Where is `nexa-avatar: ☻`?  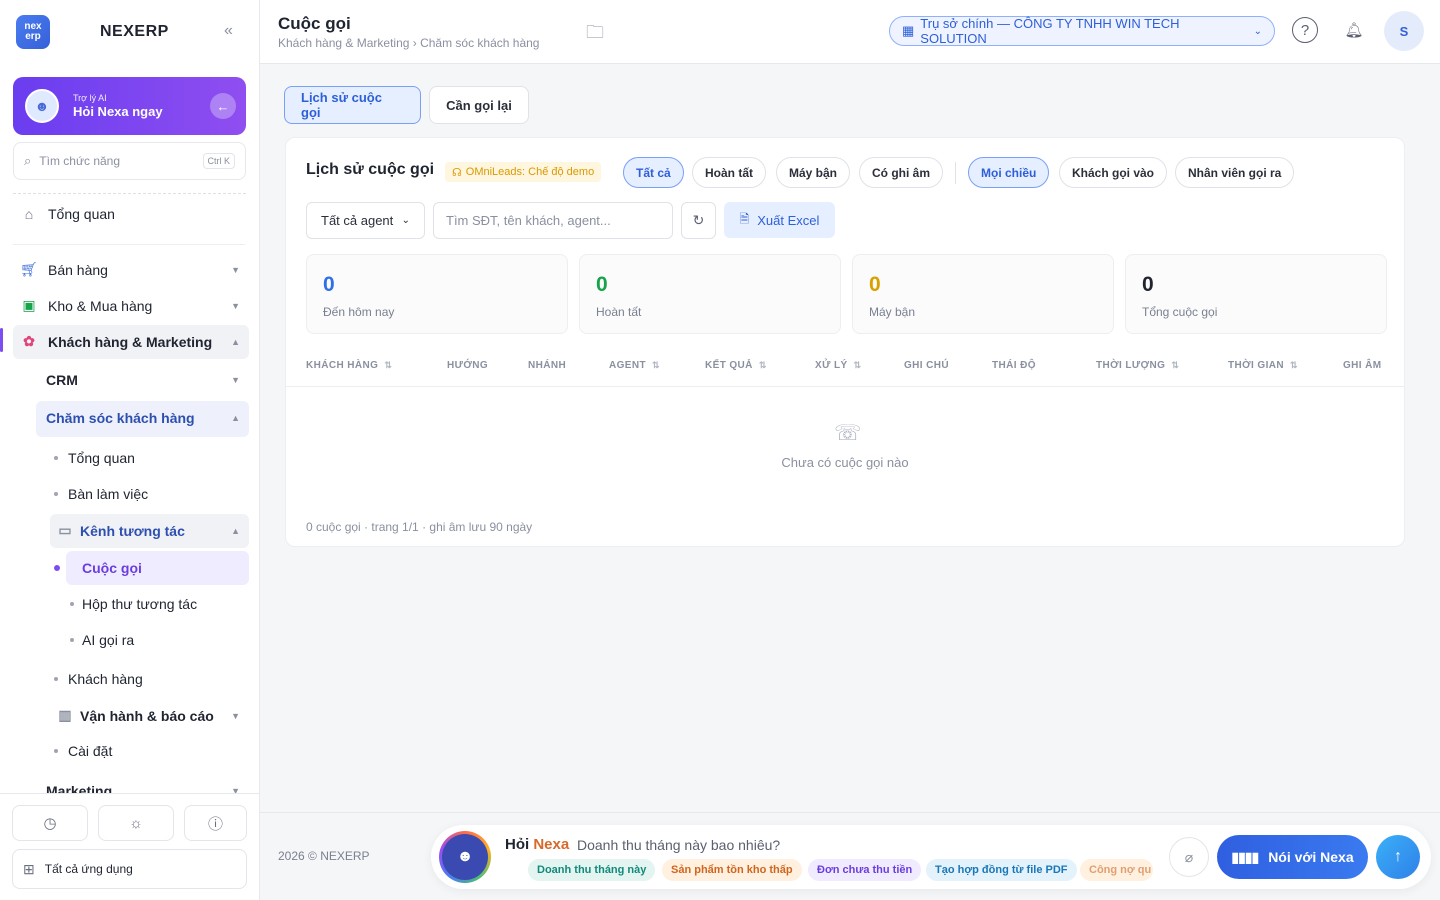
nexa-avatar: ☻ is located at coordinates (465, 857).